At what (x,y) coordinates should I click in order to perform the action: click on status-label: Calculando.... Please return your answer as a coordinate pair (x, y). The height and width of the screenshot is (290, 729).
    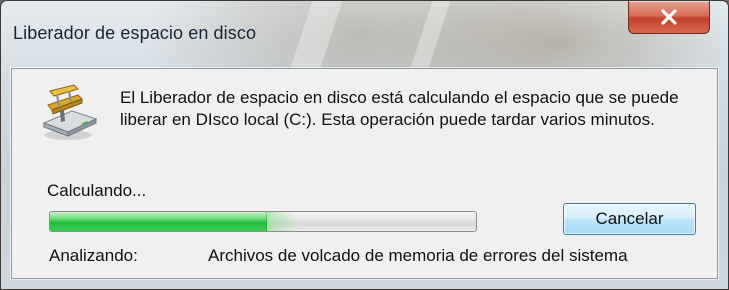
    Looking at the image, I should click on (97, 190).